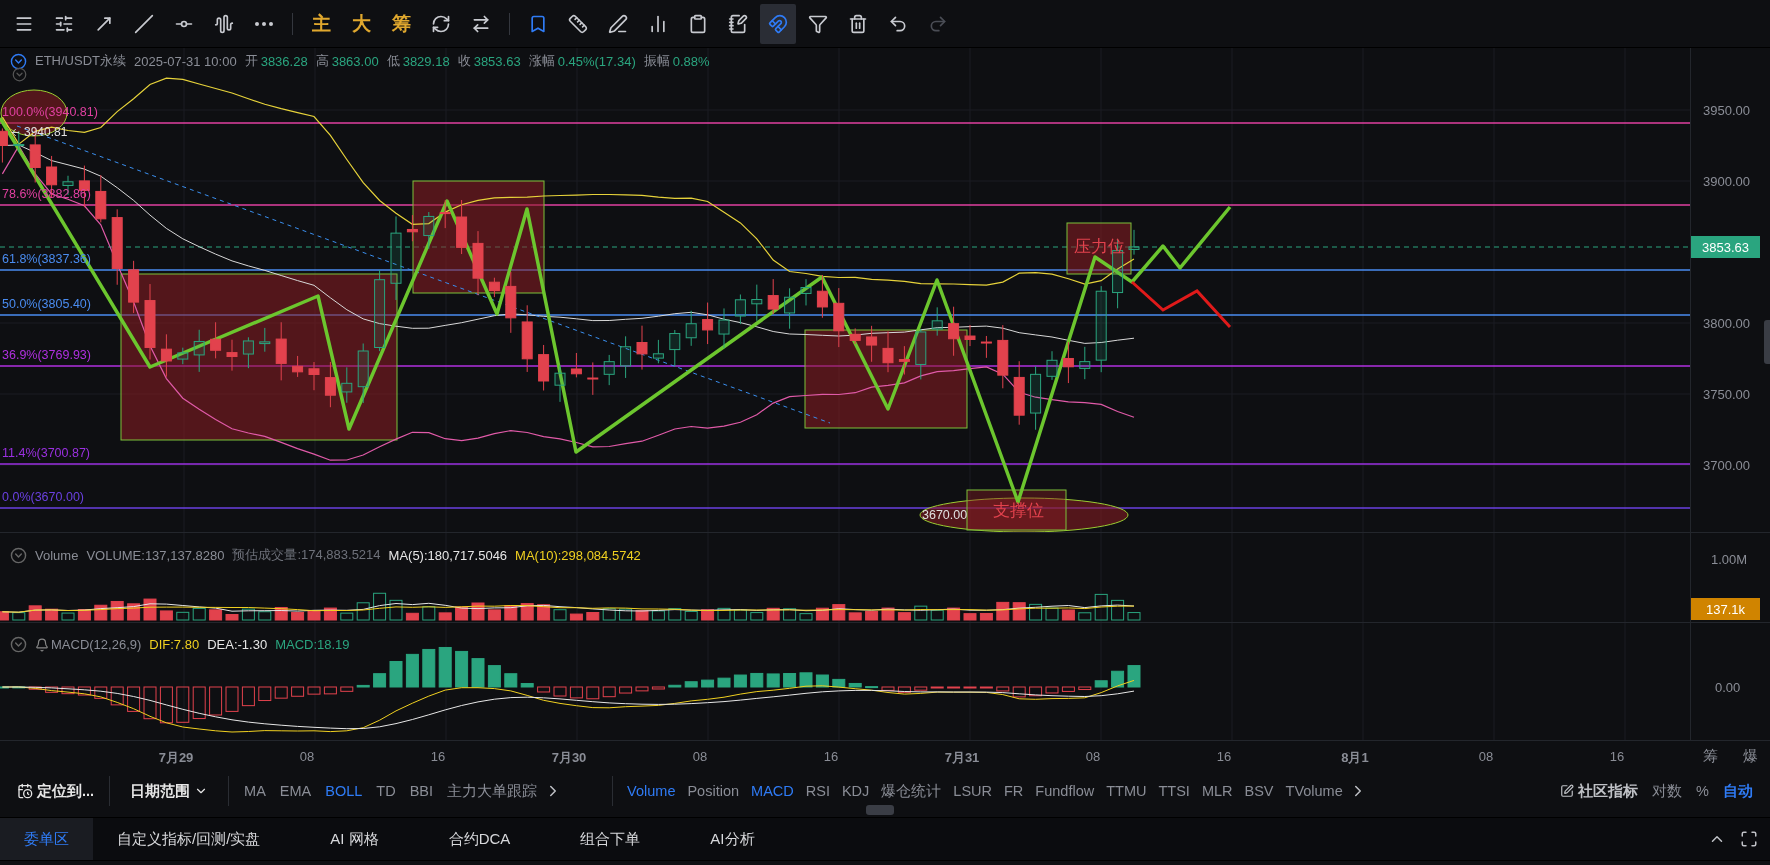  Describe the element at coordinates (354, 839) in the screenshot. I see `panel-tab: AI 网格` at that location.